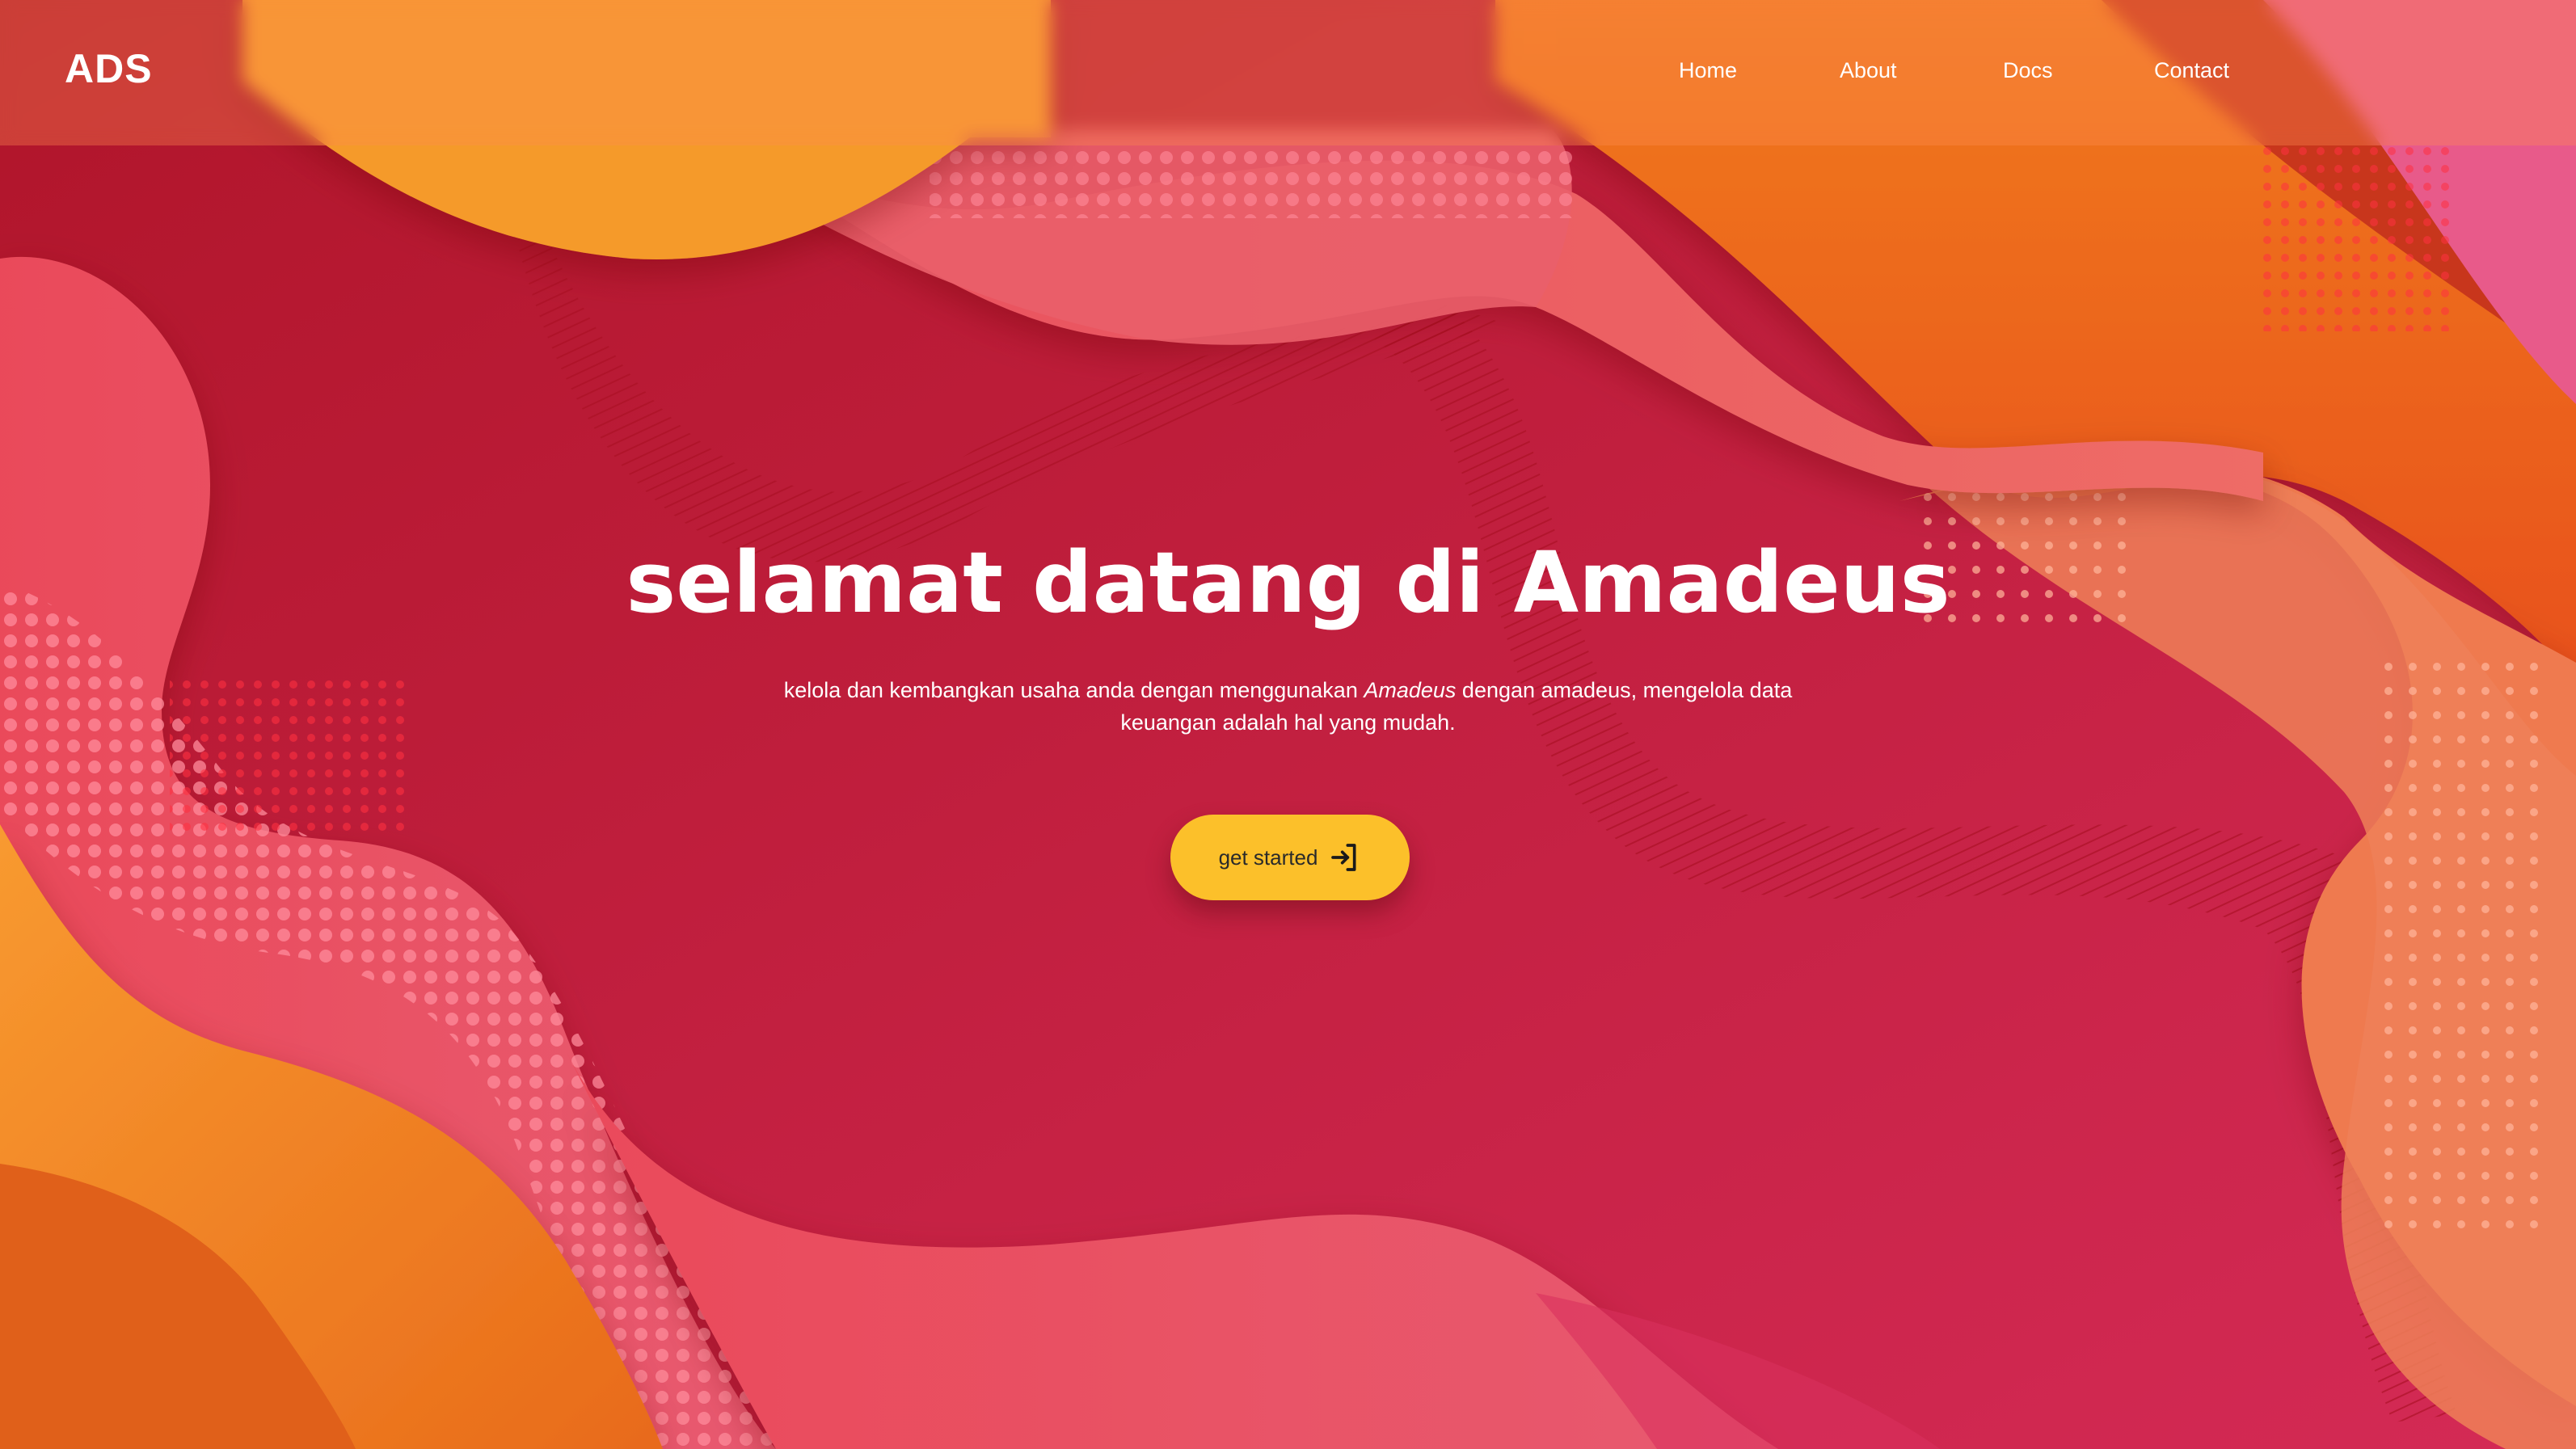 The image size is (2576, 1449). I want to click on sign-in-icon, so click(1344, 858).